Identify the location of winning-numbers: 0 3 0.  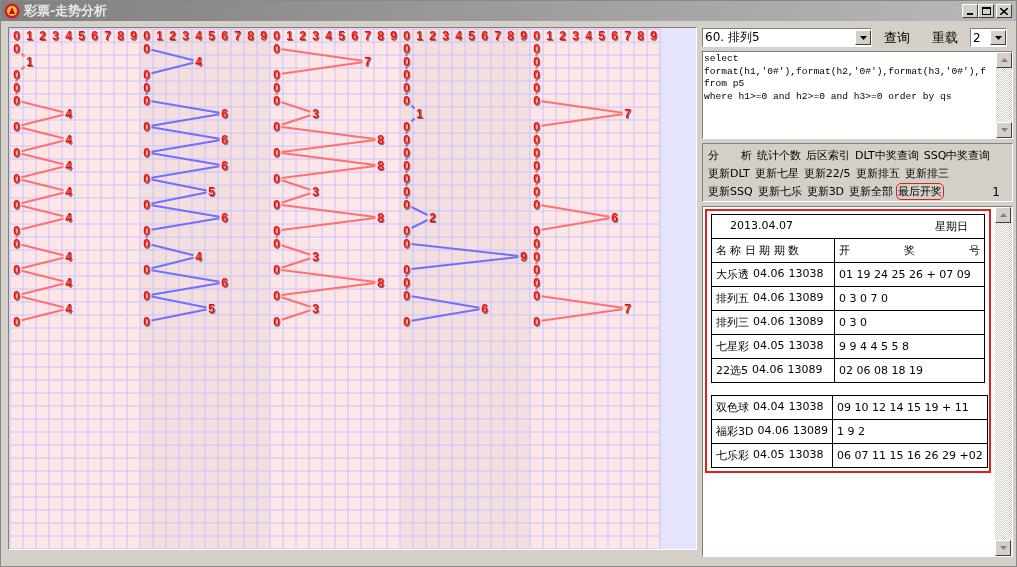
(909, 322).